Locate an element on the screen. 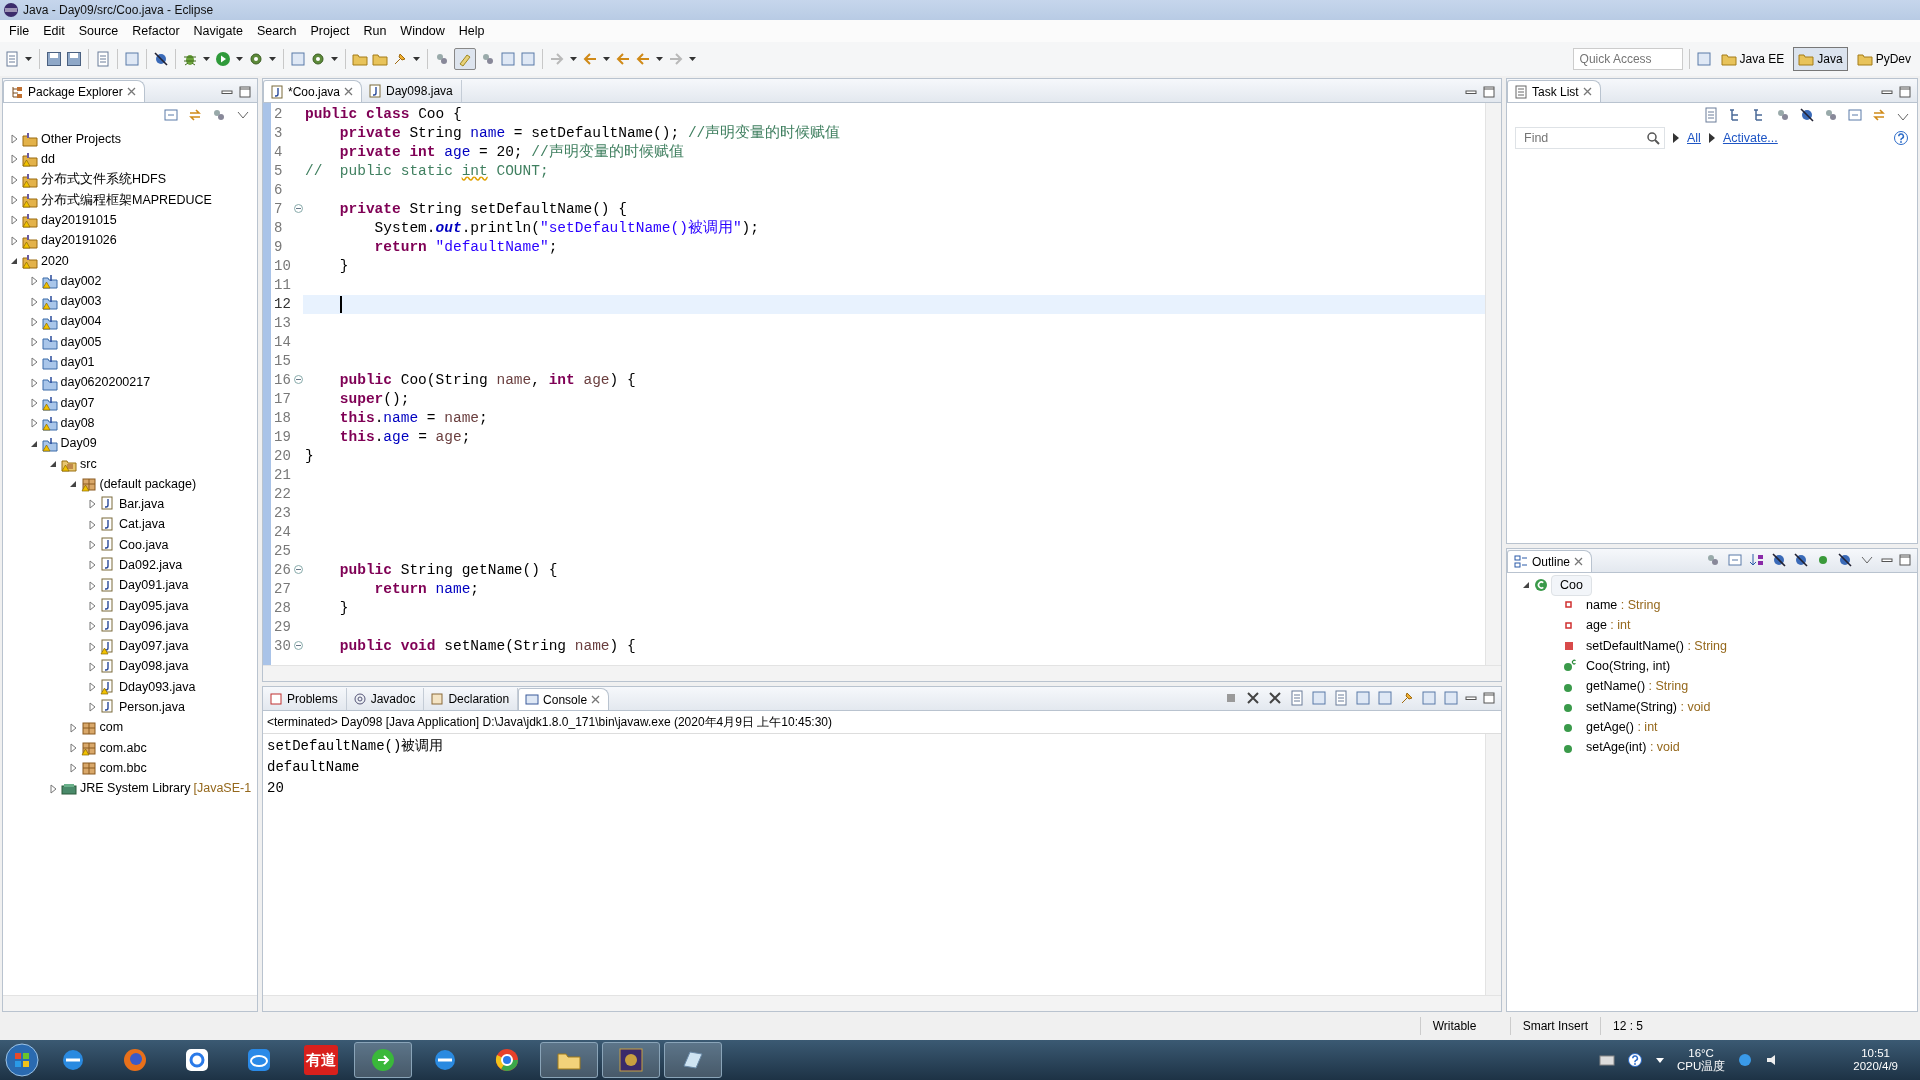  perspective-button: PyDev is located at coordinates (1883, 59).